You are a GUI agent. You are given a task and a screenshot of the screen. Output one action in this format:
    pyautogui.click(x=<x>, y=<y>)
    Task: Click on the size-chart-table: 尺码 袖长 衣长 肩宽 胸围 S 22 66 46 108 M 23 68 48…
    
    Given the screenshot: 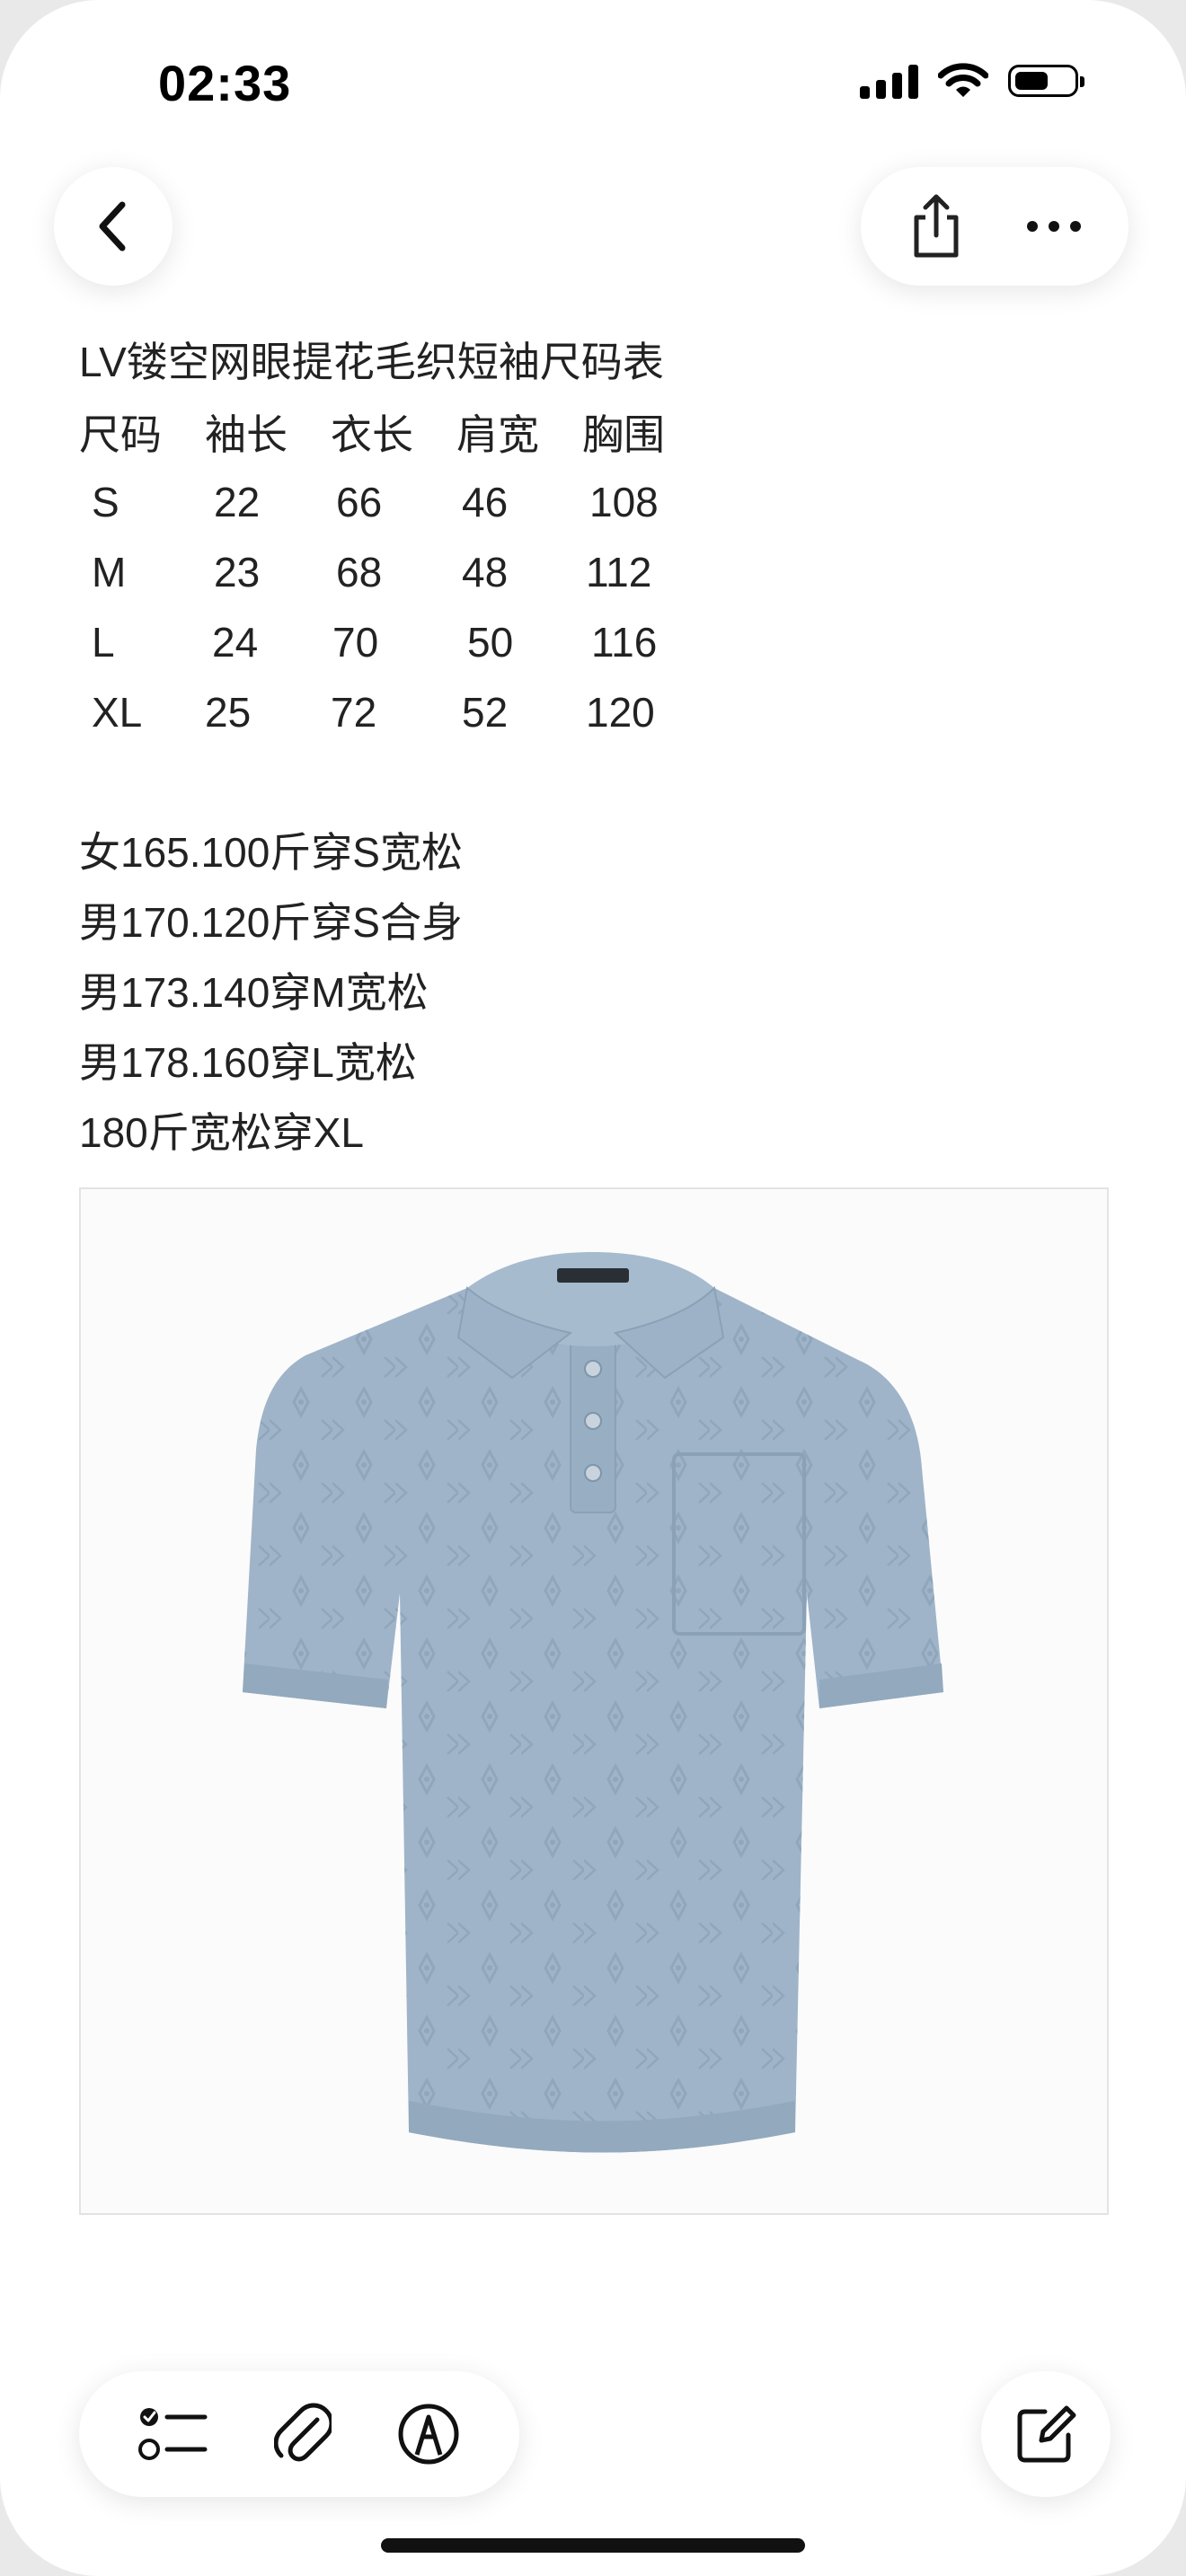 What is the action you would take?
    pyautogui.click(x=402, y=572)
    